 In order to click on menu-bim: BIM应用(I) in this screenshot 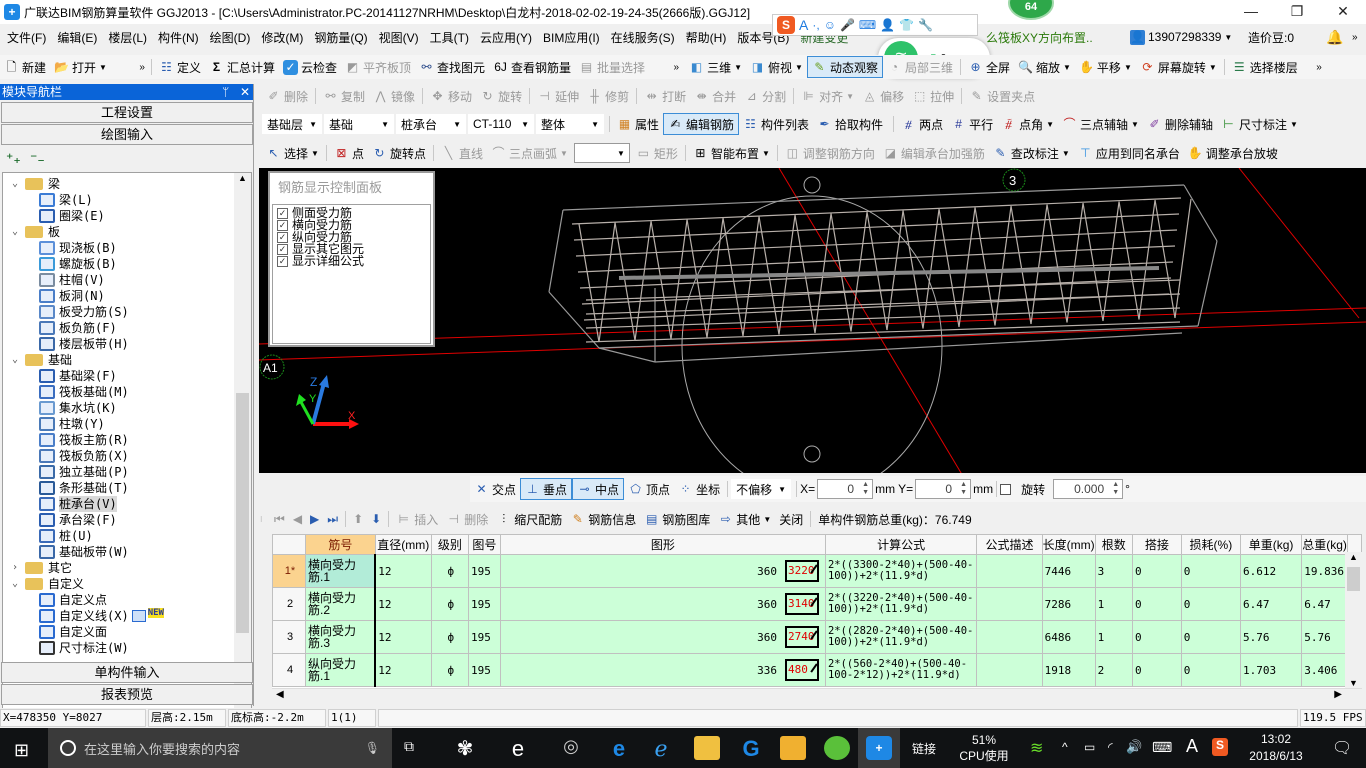, I will do `click(570, 37)`.